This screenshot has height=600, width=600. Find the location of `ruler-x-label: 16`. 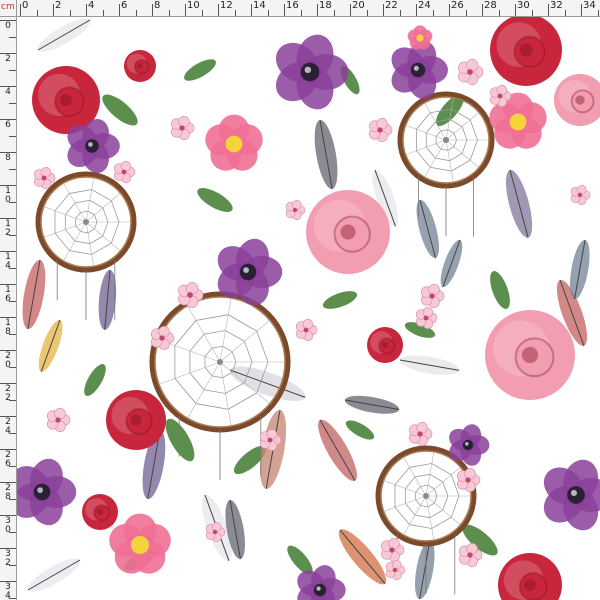

ruler-x-label: 16 is located at coordinates (292, 5).